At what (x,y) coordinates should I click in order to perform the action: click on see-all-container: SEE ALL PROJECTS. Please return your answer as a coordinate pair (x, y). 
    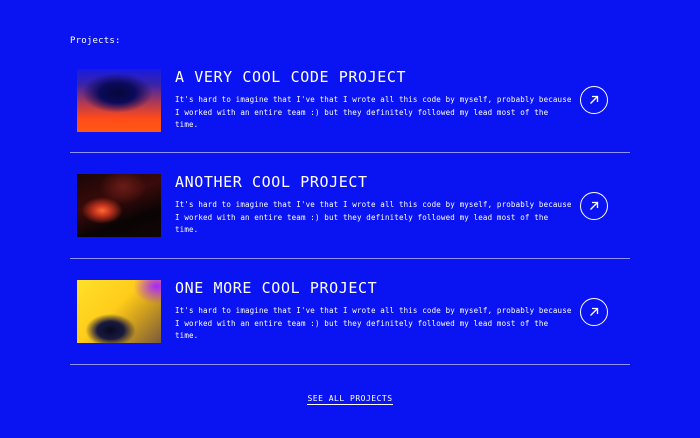
    Looking at the image, I should click on (350, 395).